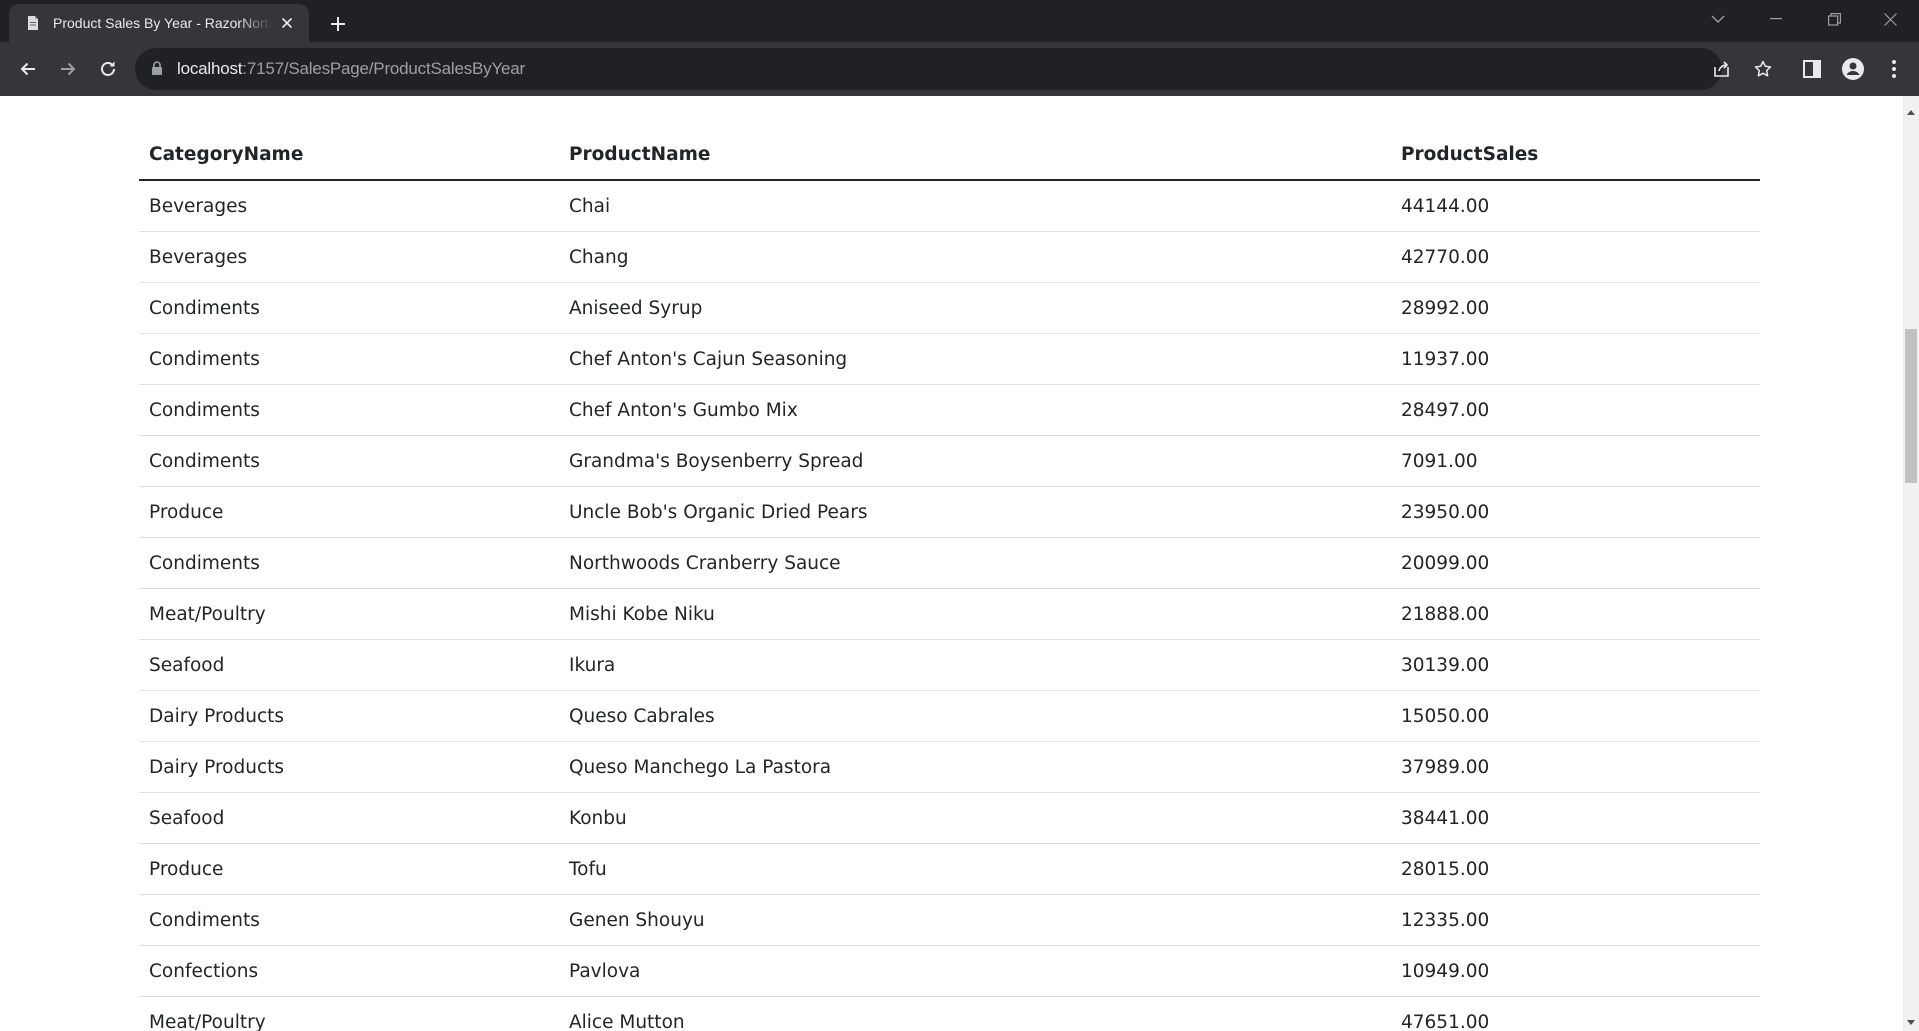  I want to click on cell-sales: 38441.00, so click(1575, 818).